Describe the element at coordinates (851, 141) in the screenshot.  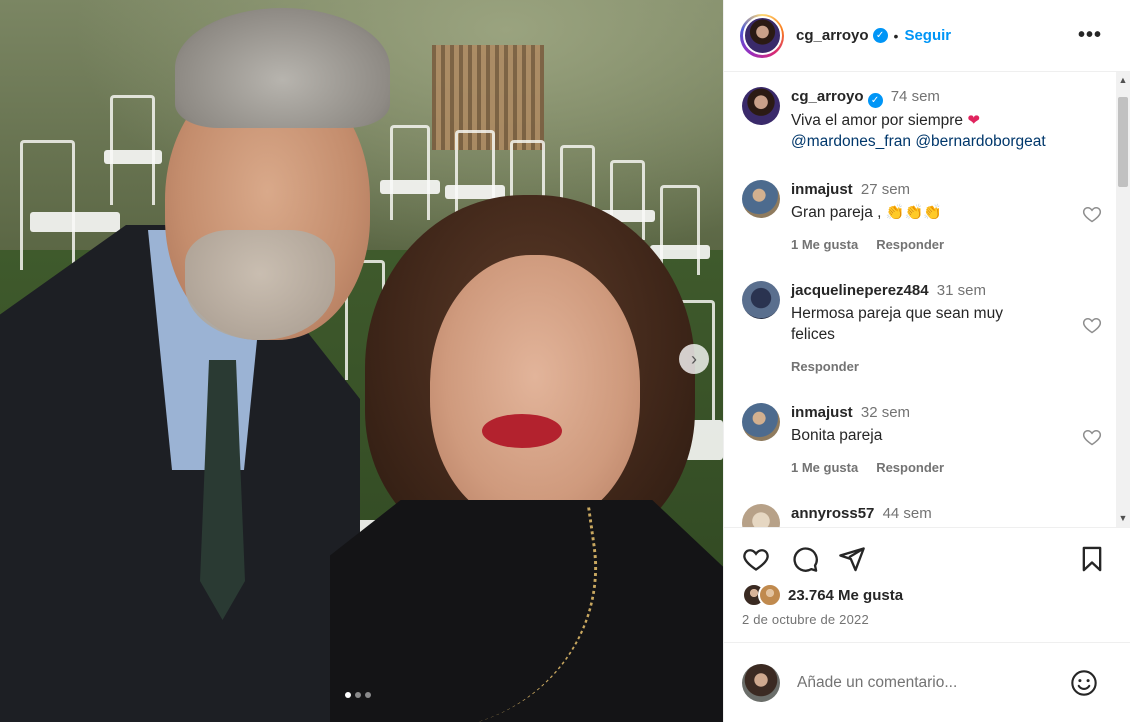
I see `mention-link: @mardones_fran` at that location.